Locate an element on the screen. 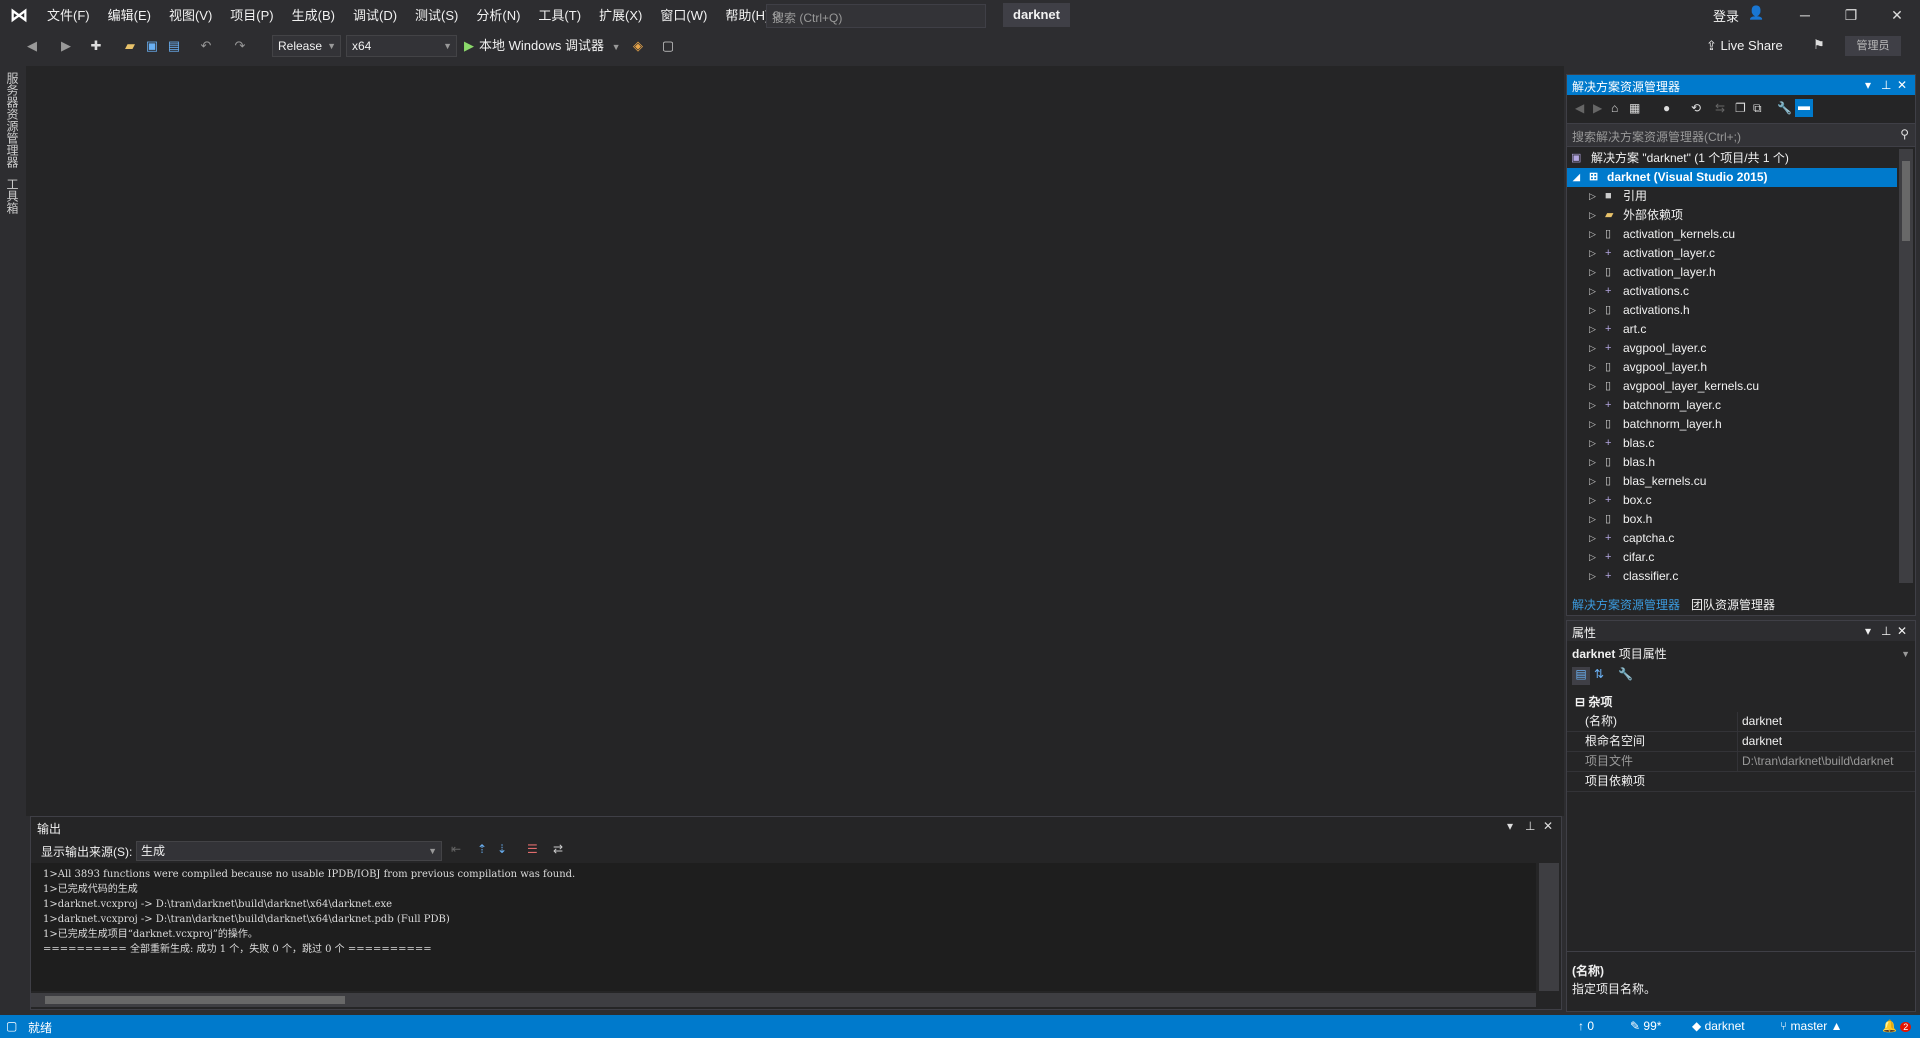  menu-extensions: 扩展(X) is located at coordinates (620, 15).